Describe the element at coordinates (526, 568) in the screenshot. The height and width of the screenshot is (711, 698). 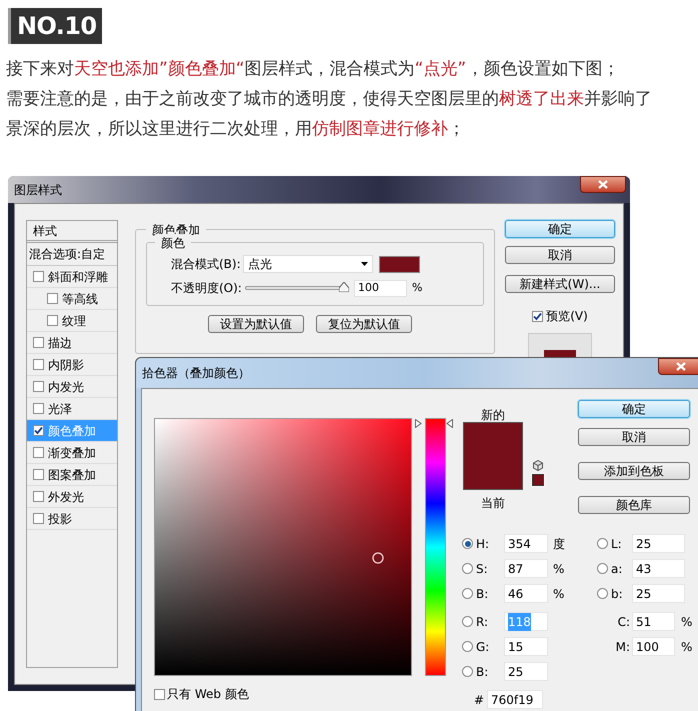
I see `value-input: 87` at that location.